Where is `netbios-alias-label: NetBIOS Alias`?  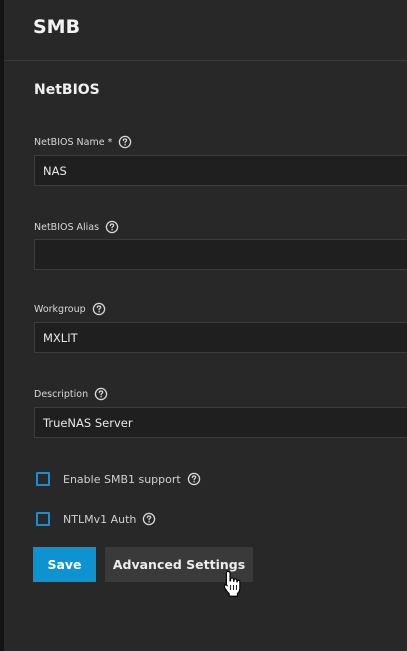
netbios-alias-label: NetBIOS Alias is located at coordinates (76, 227).